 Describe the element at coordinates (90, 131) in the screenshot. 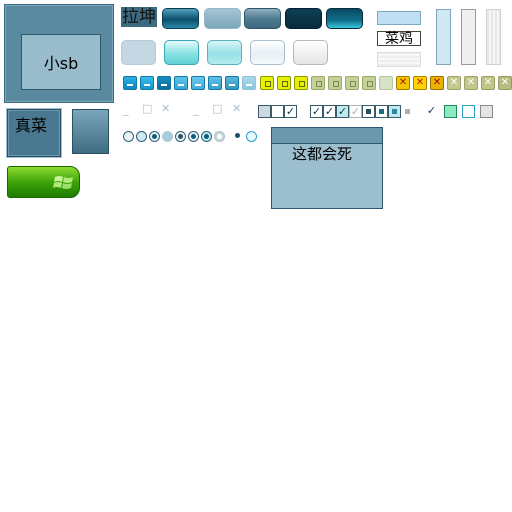

I see `gradient-panel` at that location.